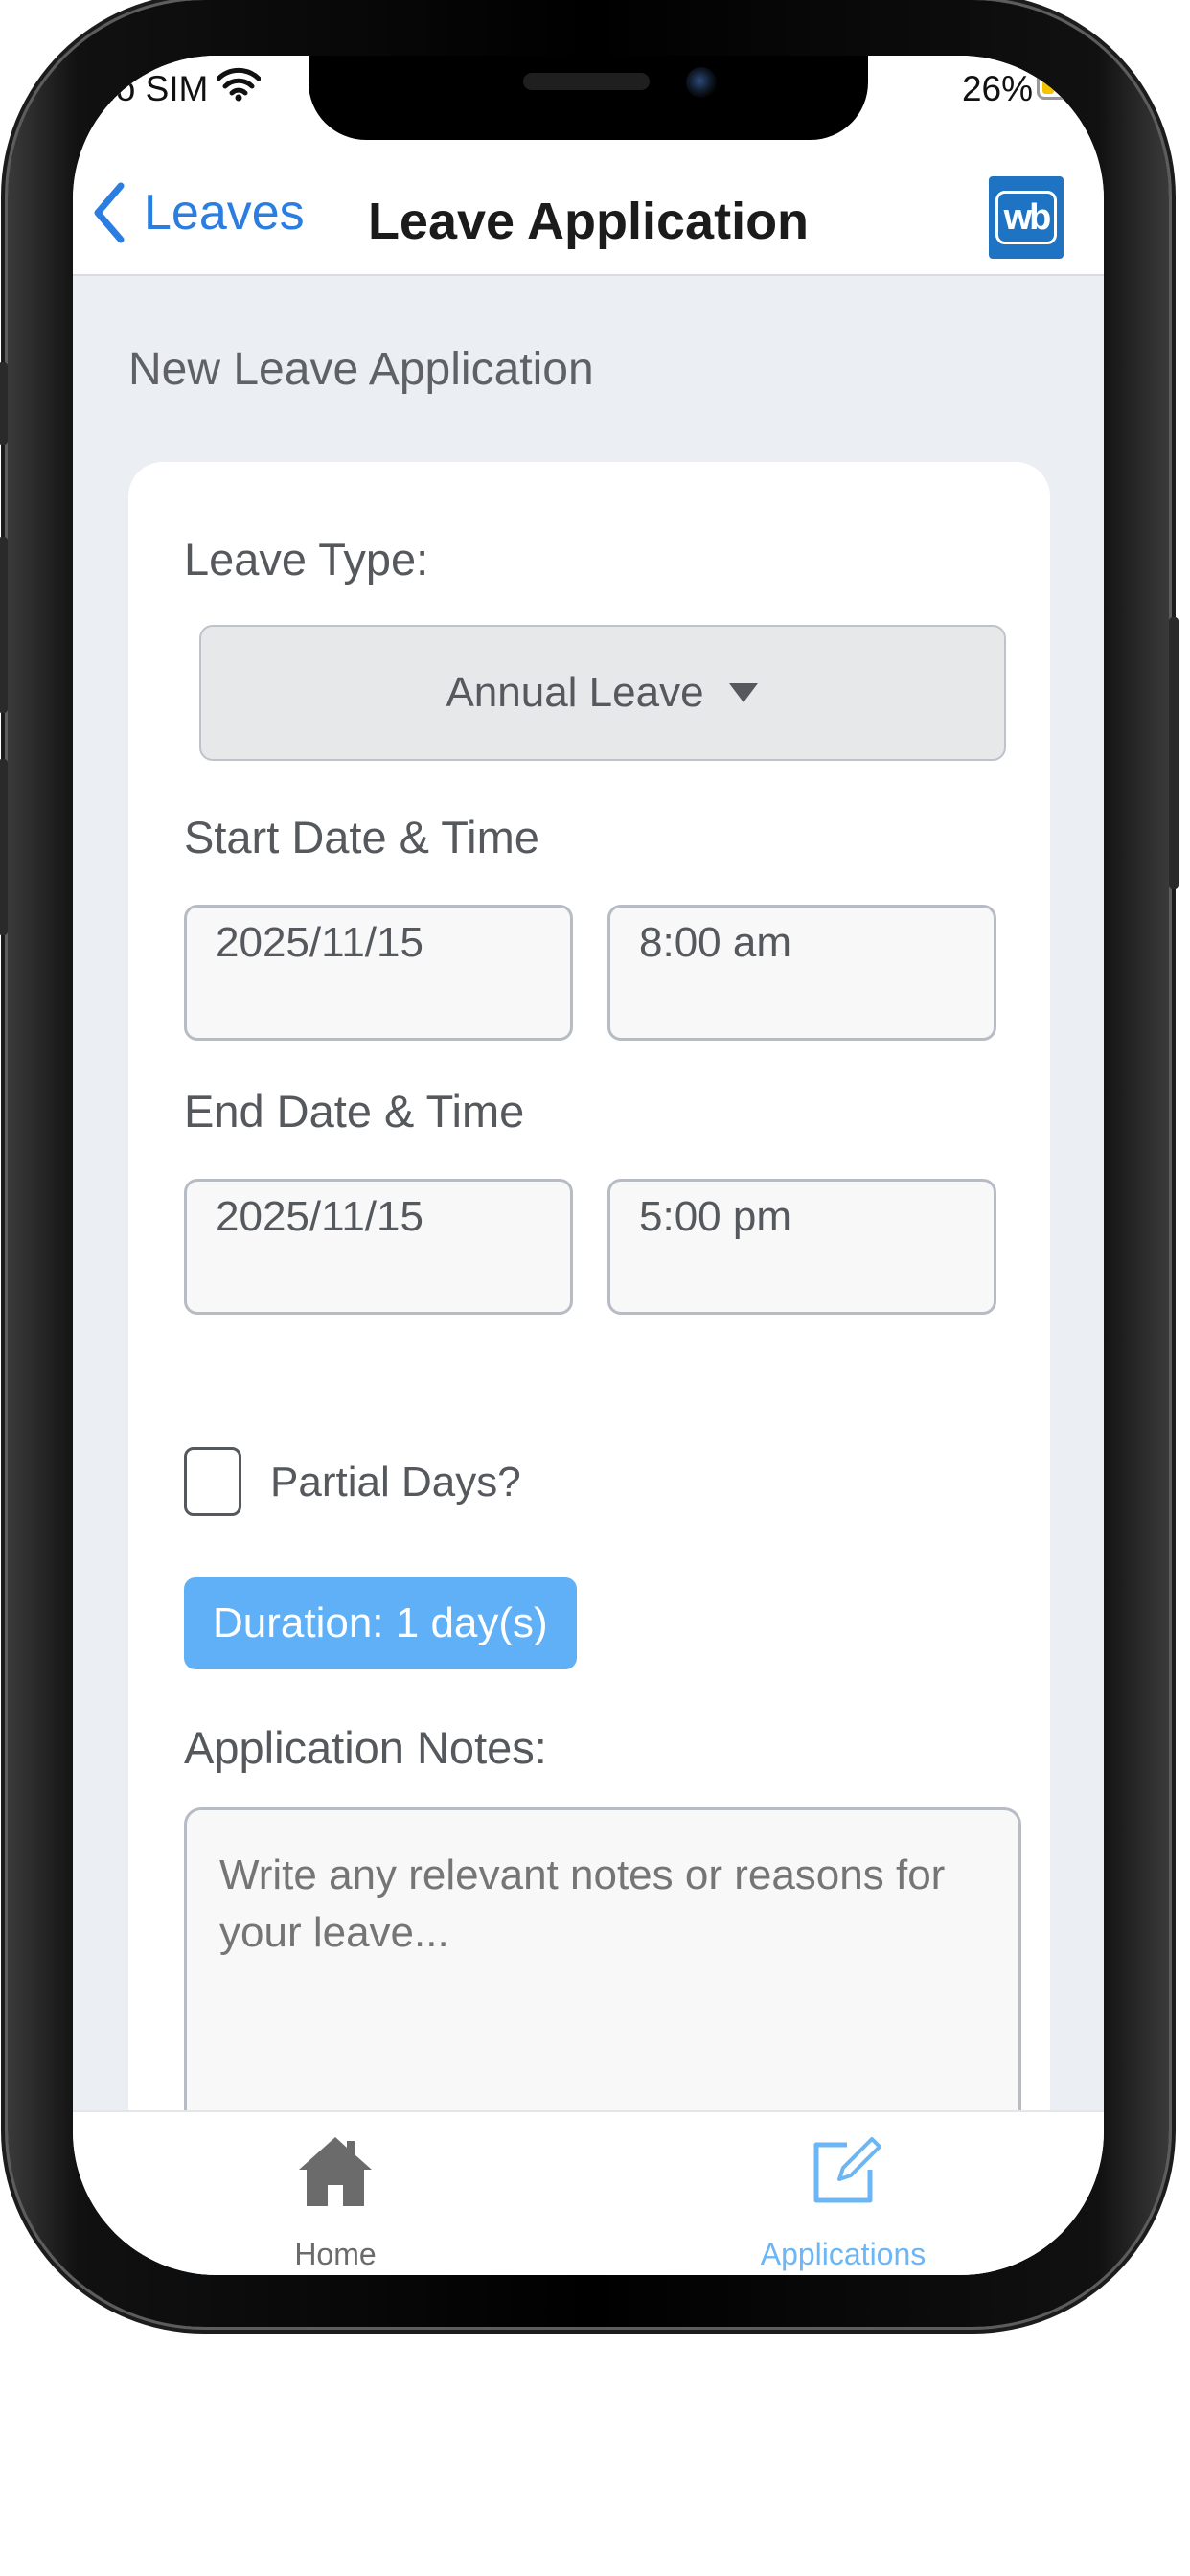 Image resolution: width=1190 pixels, height=2576 pixels. I want to click on leave-type-label: Leave Type:, so click(307, 559).